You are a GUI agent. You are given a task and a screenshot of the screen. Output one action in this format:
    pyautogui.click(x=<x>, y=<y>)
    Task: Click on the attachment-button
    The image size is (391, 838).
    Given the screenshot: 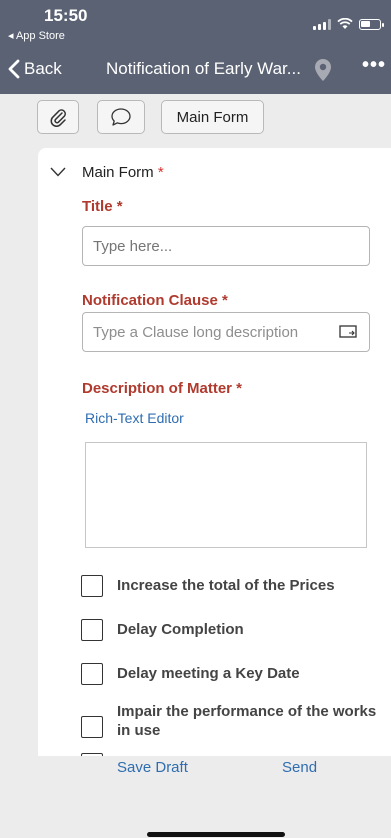 What is the action you would take?
    pyautogui.click(x=58, y=117)
    